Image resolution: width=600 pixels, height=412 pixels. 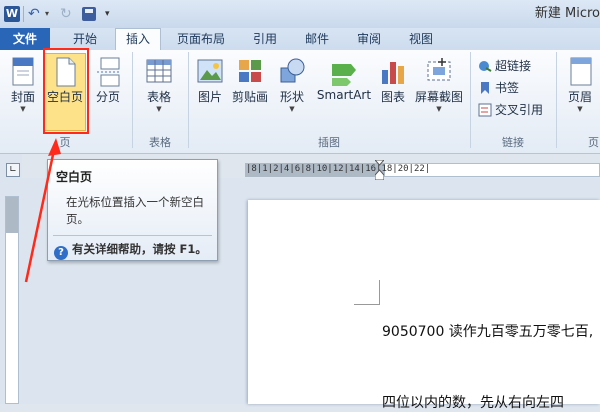 What do you see at coordinates (485, 110) in the screenshot?
I see `cross-reference-icon` at bounding box center [485, 110].